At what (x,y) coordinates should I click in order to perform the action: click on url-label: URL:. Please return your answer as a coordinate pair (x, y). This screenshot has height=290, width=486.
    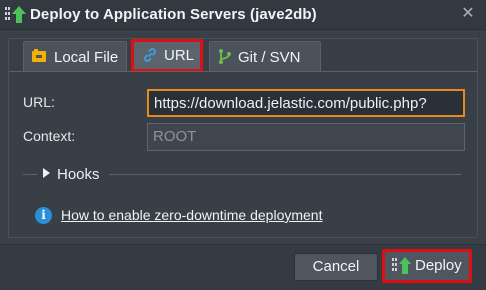
    Looking at the image, I should click on (39, 102).